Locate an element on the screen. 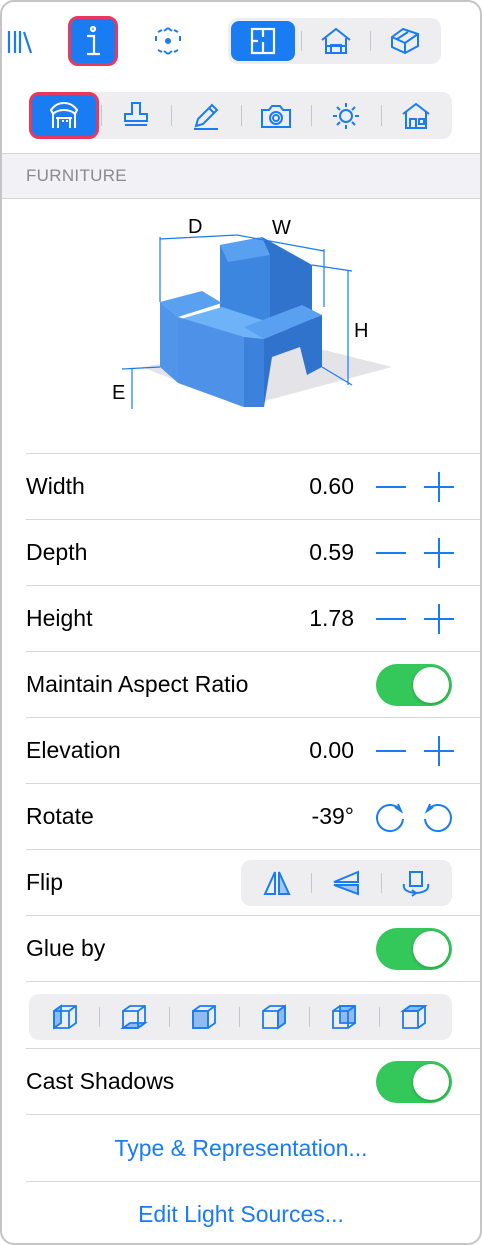 Image resolution: width=482 pixels, height=1245 pixels. cube-top-face-icon is located at coordinates (414, 1017).